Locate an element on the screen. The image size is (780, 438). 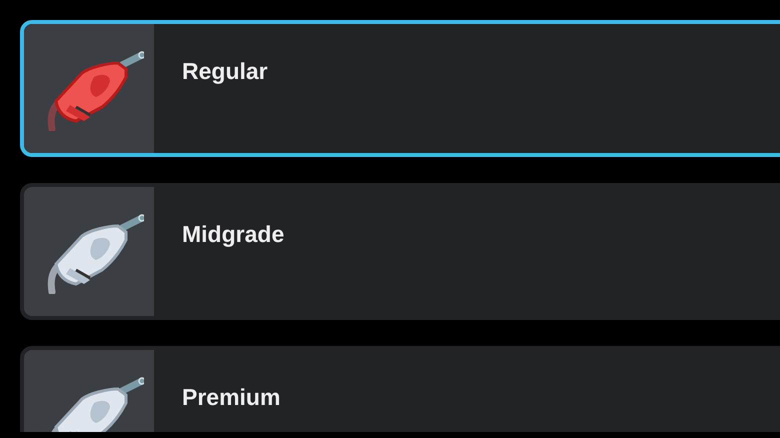
fuel-grade-label: Midgrade is located at coordinates (233, 234).